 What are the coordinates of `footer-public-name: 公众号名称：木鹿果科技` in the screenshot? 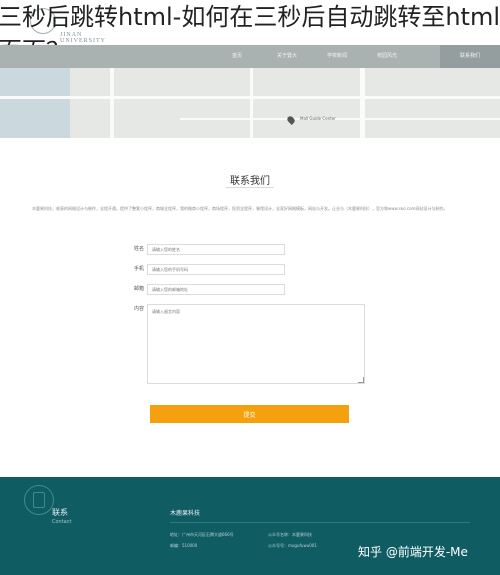 It's located at (290, 534).